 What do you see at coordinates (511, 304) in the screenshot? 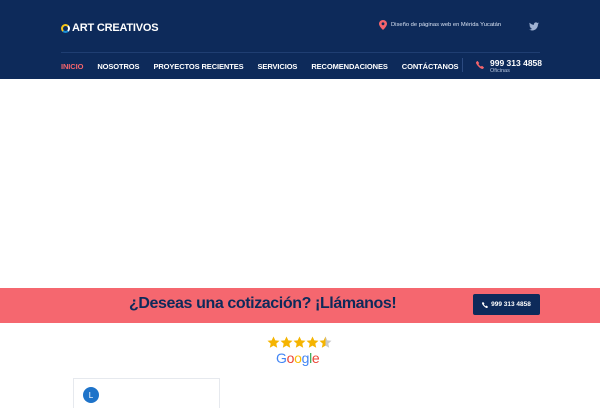
I see `cta-button-label: 999 313 4858` at bounding box center [511, 304].